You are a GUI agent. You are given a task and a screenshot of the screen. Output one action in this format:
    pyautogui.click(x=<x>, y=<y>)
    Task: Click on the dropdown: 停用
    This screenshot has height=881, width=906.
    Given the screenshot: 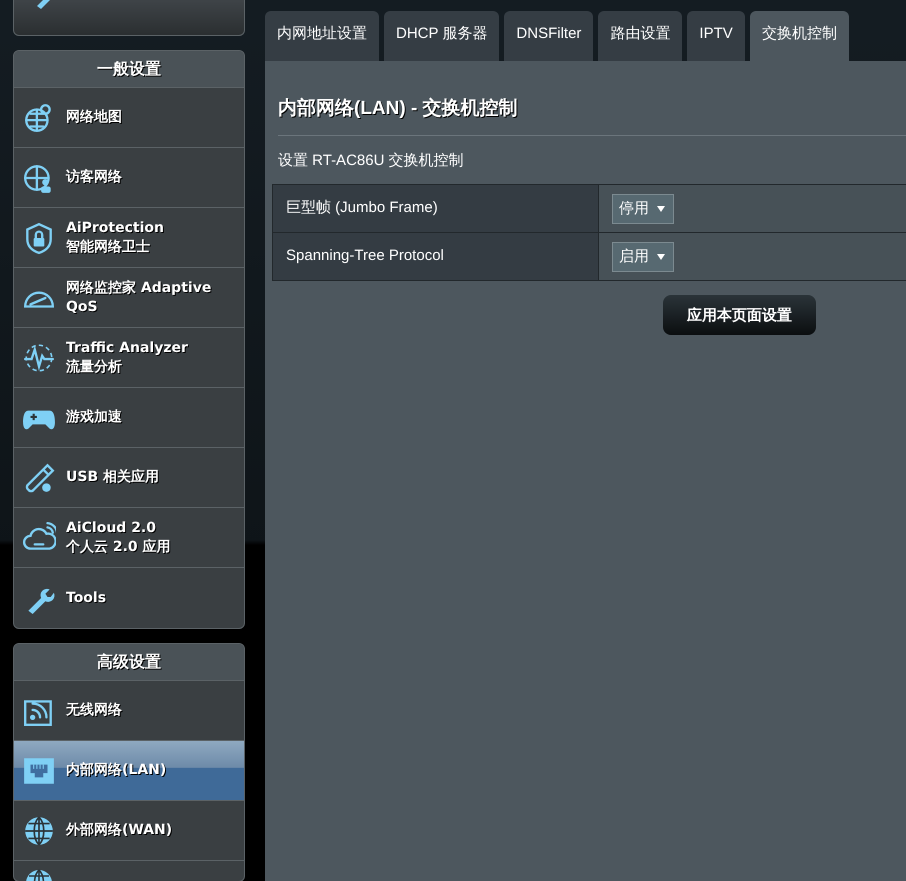 What is the action you would take?
    pyautogui.click(x=643, y=209)
    